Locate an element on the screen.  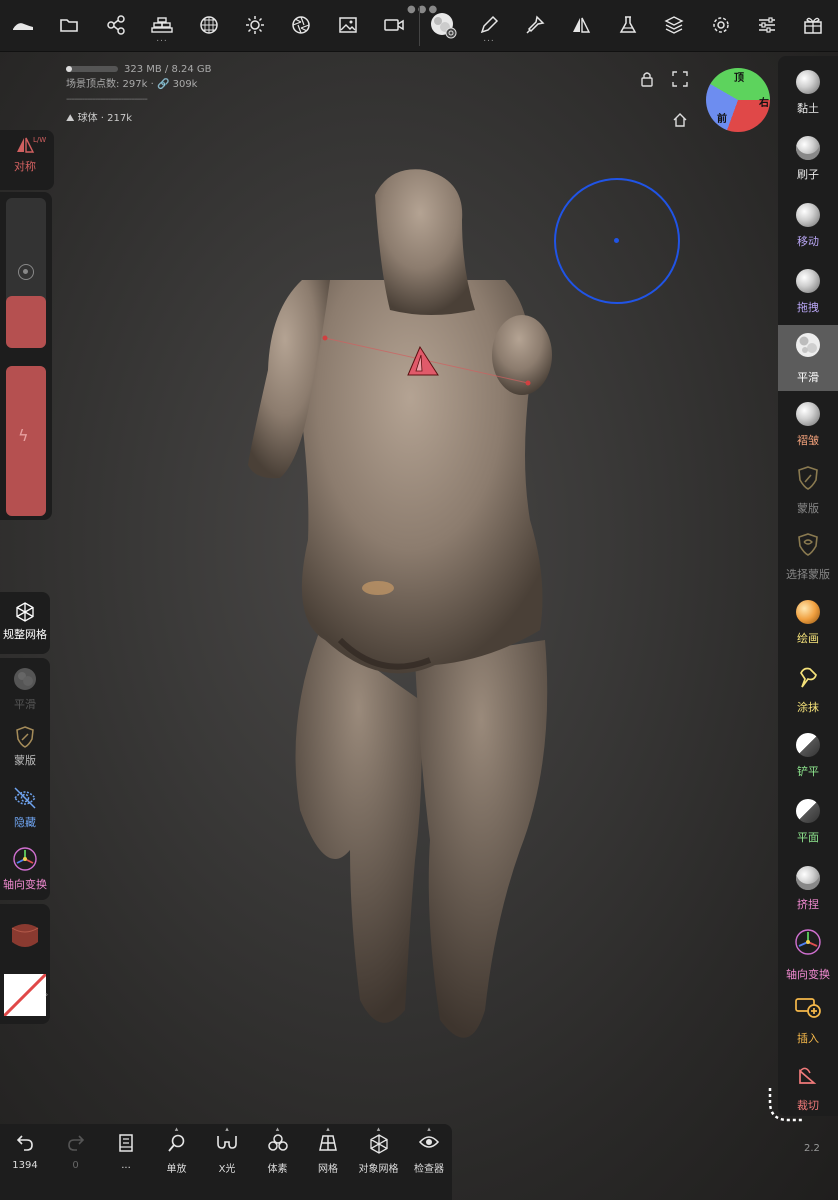
matcap-texture-slot is located at coordinates (25, 995).